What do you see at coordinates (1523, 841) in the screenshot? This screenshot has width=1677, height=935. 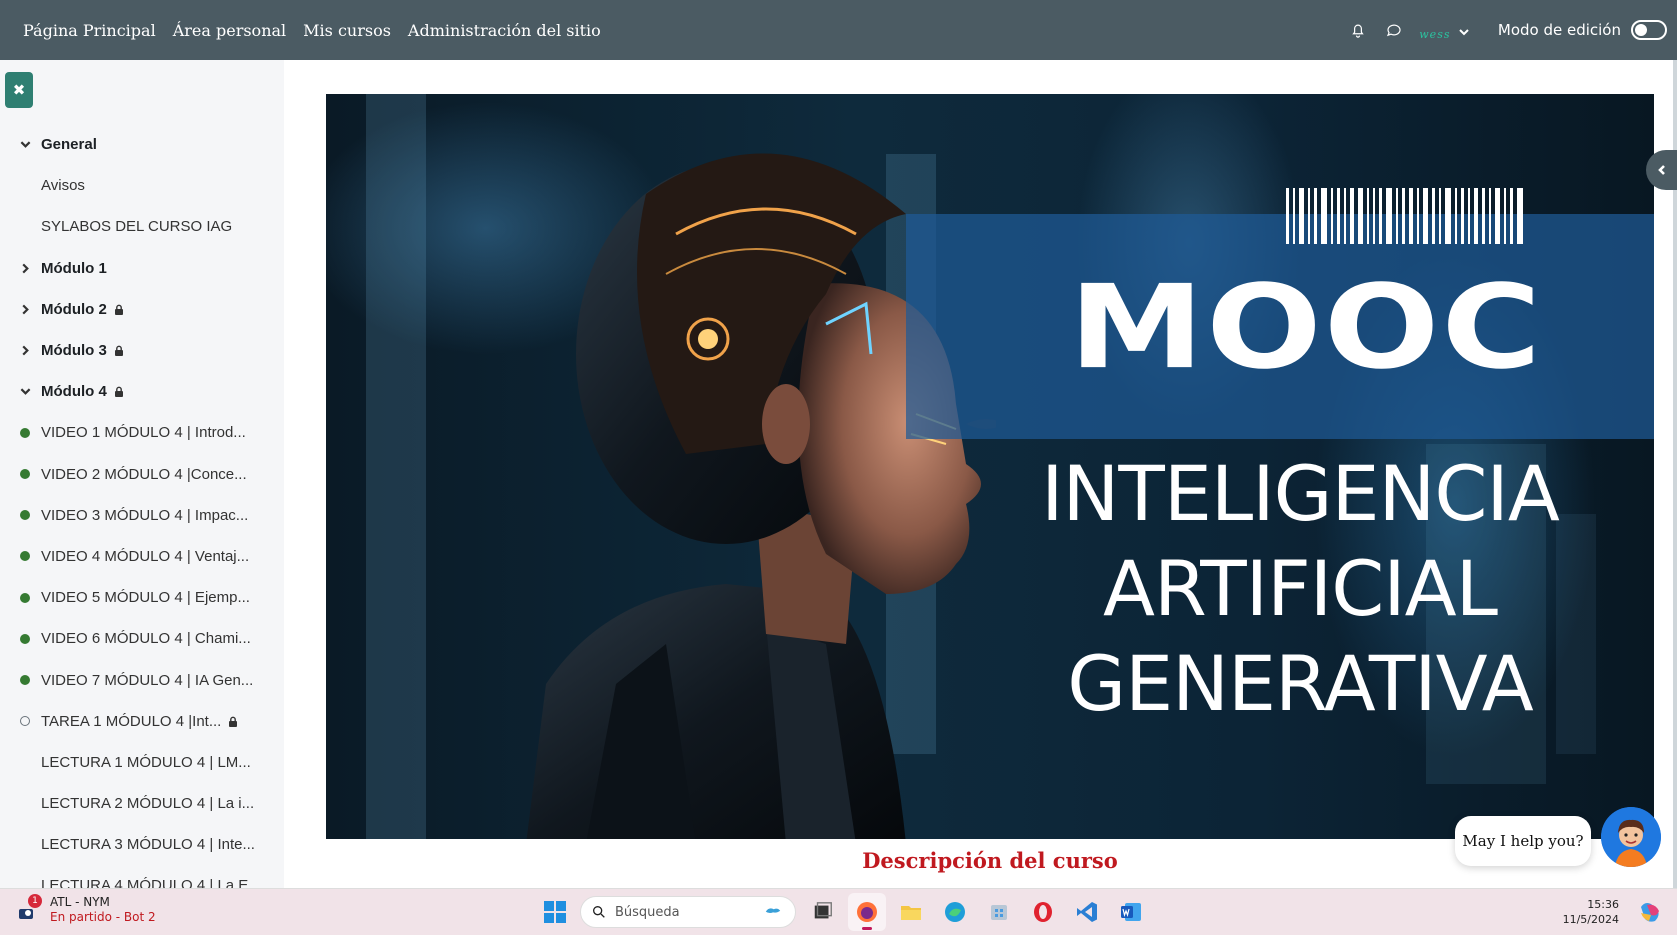 I see `chat-prompt-bubble: May I help you?` at bounding box center [1523, 841].